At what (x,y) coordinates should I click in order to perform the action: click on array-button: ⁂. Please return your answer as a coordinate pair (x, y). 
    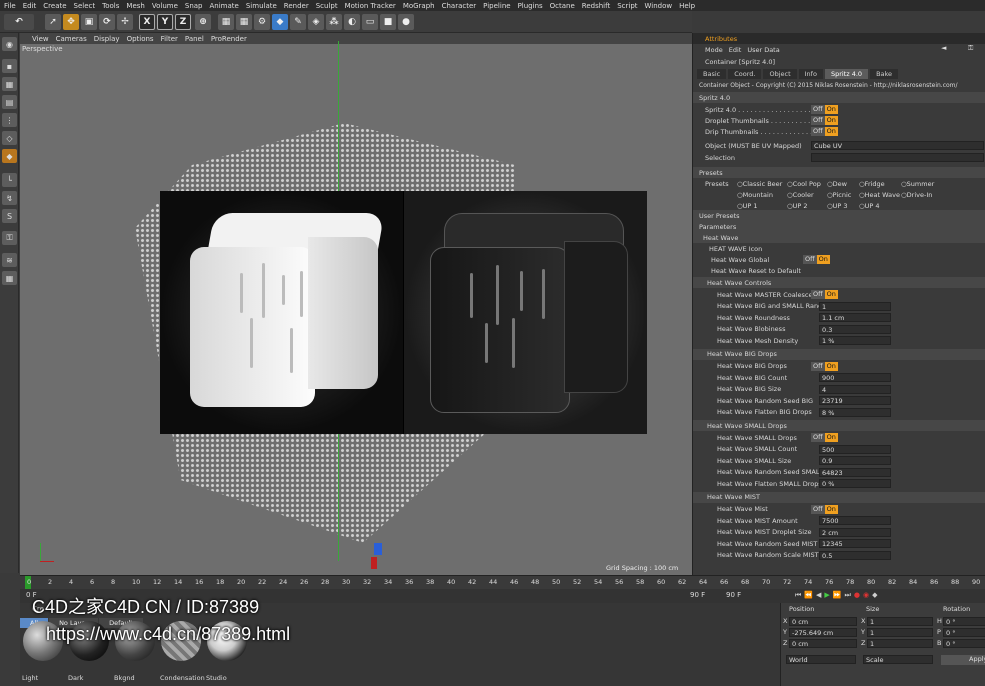
    Looking at the image, I should click on (334, 22).